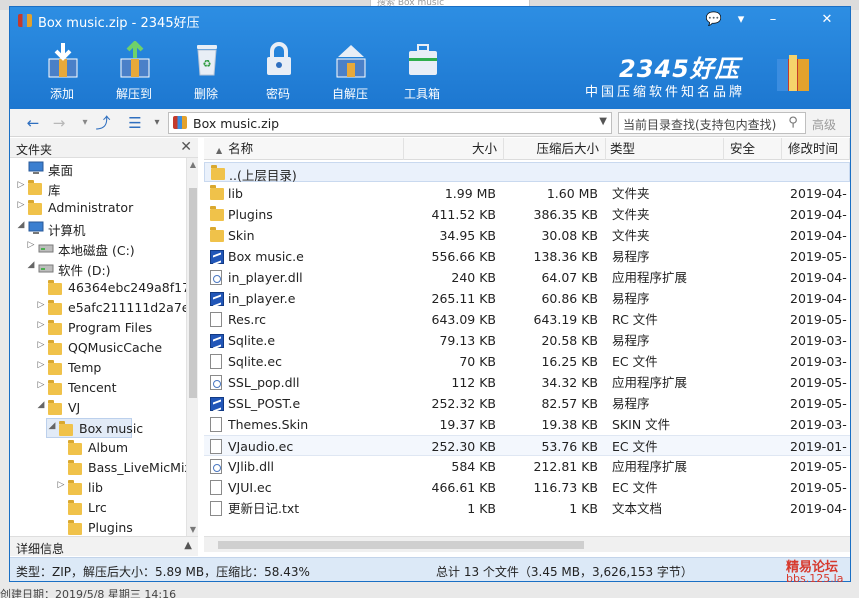 Image resolution: width=859 pixels, height=598 pixels. I want to click on tree-item-label: Administrator, so click(91, 207).